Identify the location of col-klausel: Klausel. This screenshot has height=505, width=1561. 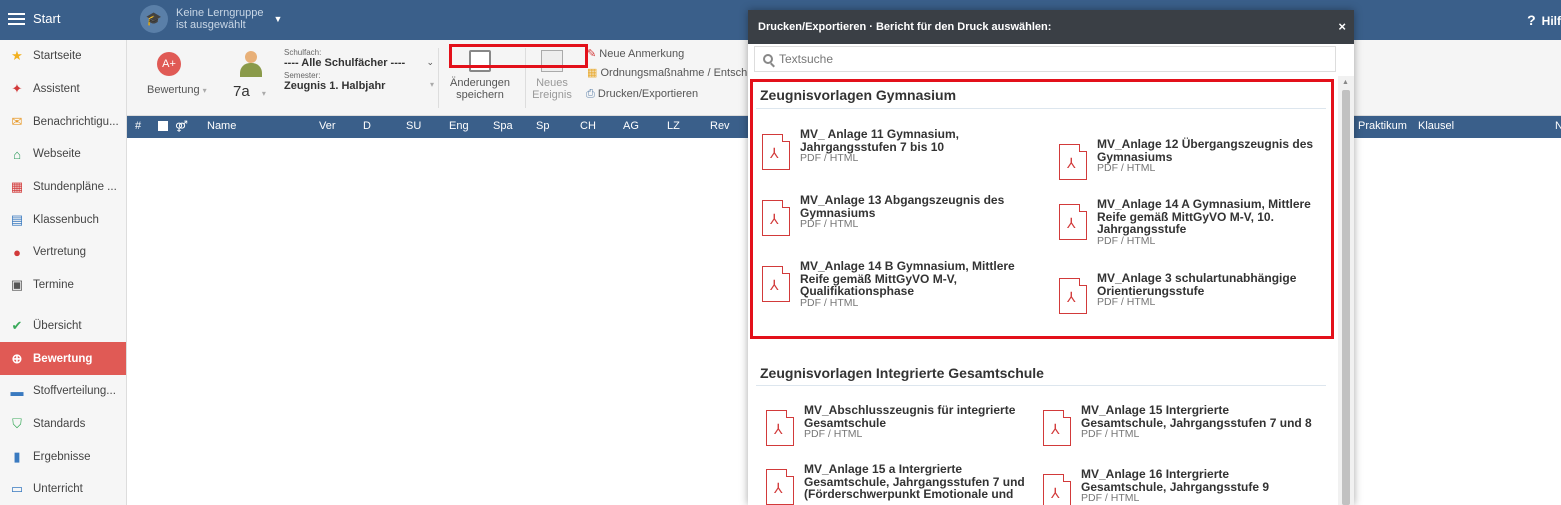
(1436, 126).